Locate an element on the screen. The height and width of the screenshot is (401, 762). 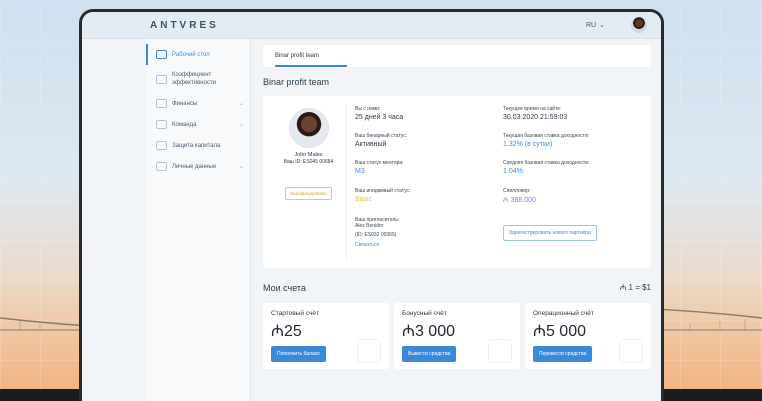
register-partner-button: Зарегистрировать нового партнёра is located at coordinates (550, 232).